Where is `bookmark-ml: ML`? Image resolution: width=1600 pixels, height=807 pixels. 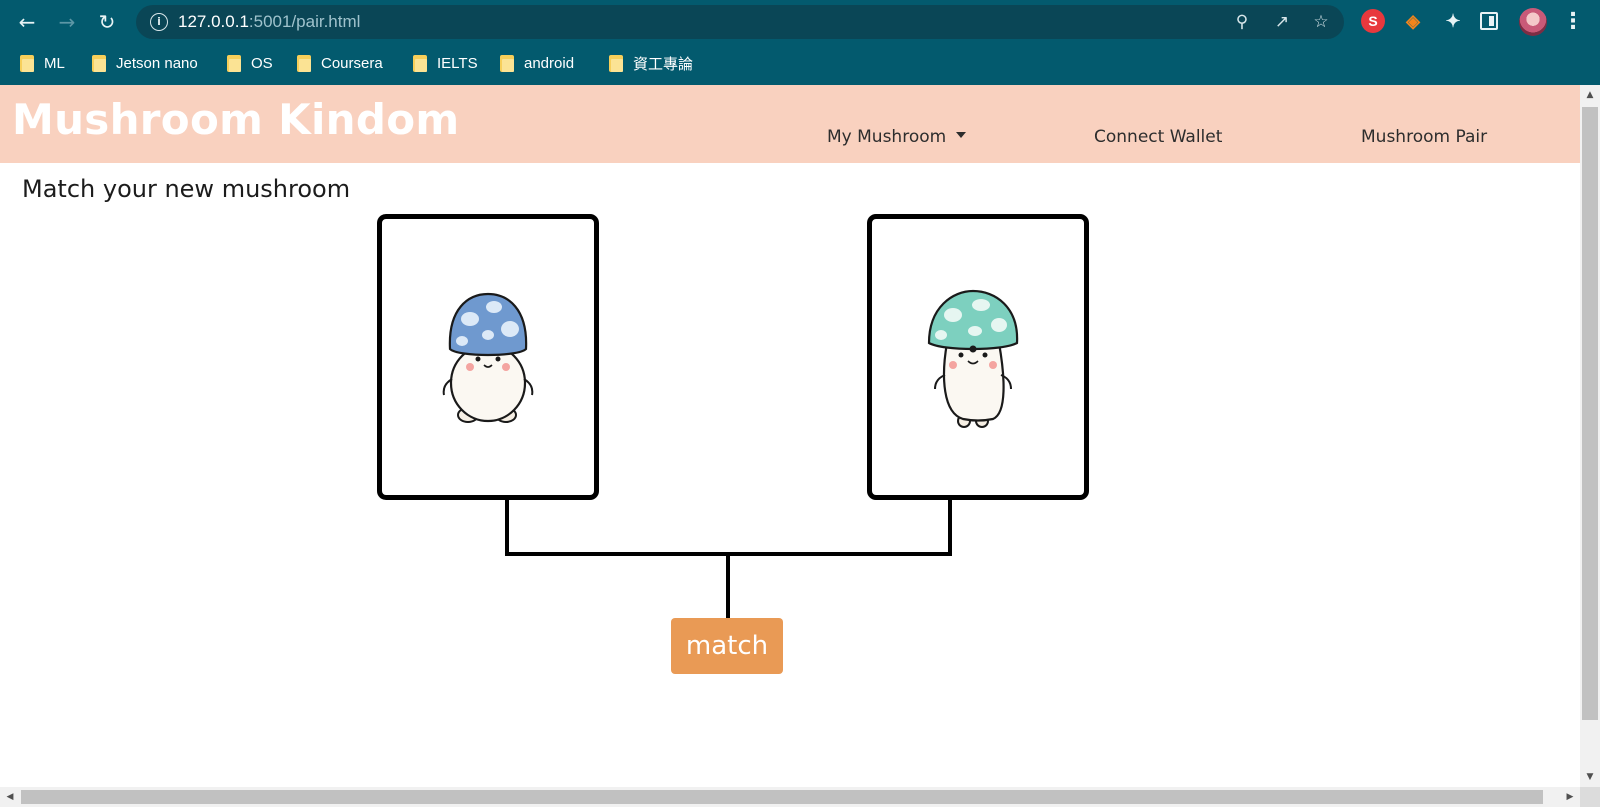
bookmark-ml: ML is located at coordinates (42, 63).